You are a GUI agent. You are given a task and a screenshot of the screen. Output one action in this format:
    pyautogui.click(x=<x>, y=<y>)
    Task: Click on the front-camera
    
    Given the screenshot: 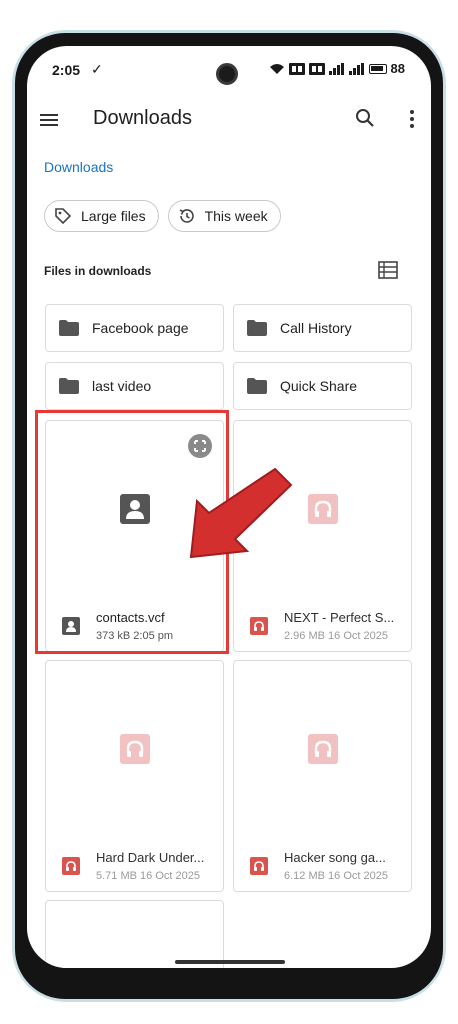 What is the action you would take?
    pyautogui.click(x=227, y=74)
    